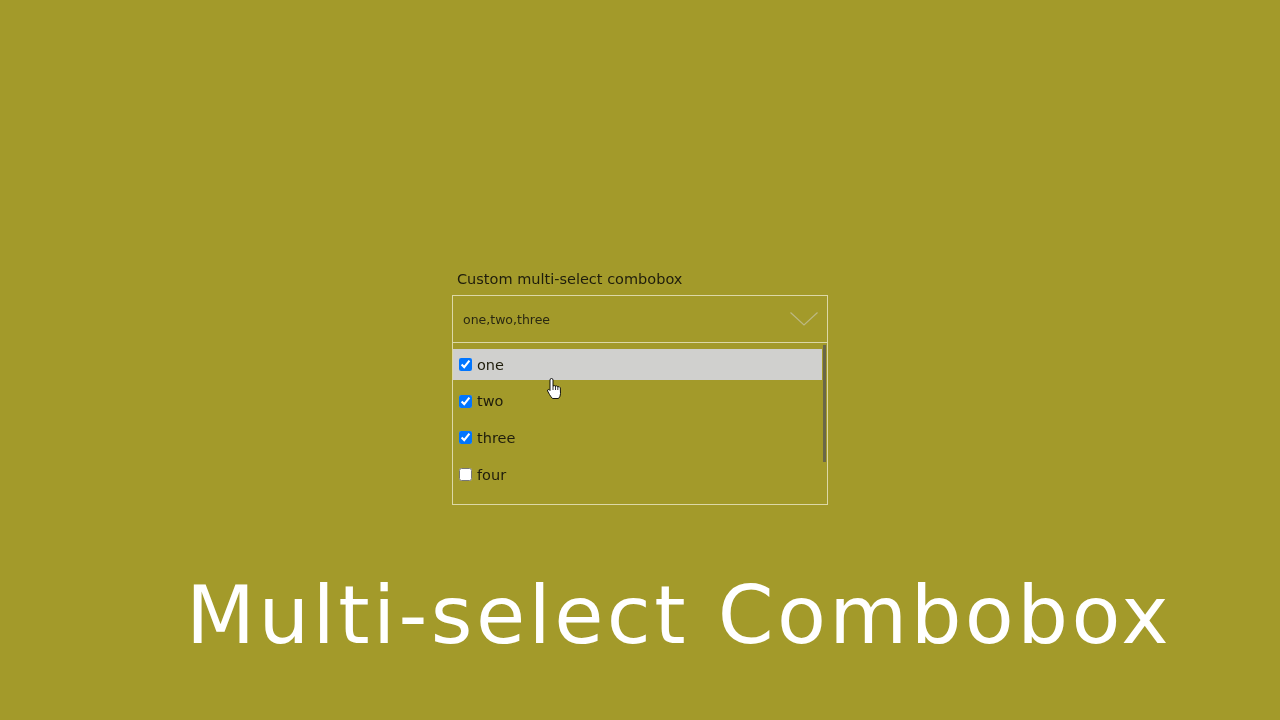 Image resolution: width=1280 pixels, height=720 pixels. I want to click on combobox-field: one,two,three, so click(640, 319).